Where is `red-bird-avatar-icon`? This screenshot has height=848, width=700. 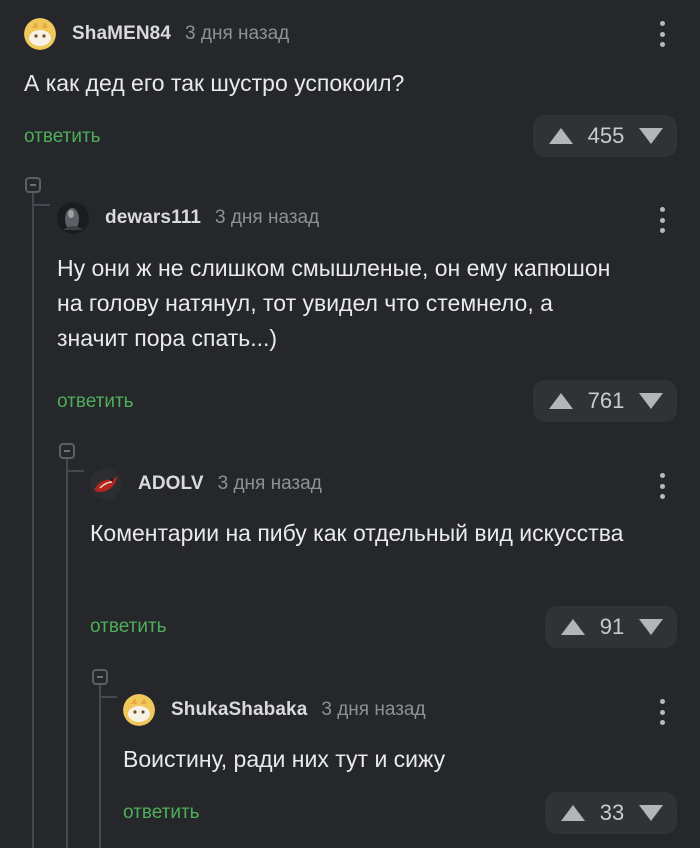 red-bird-avatar-icon is located at coordinates (106, 484).